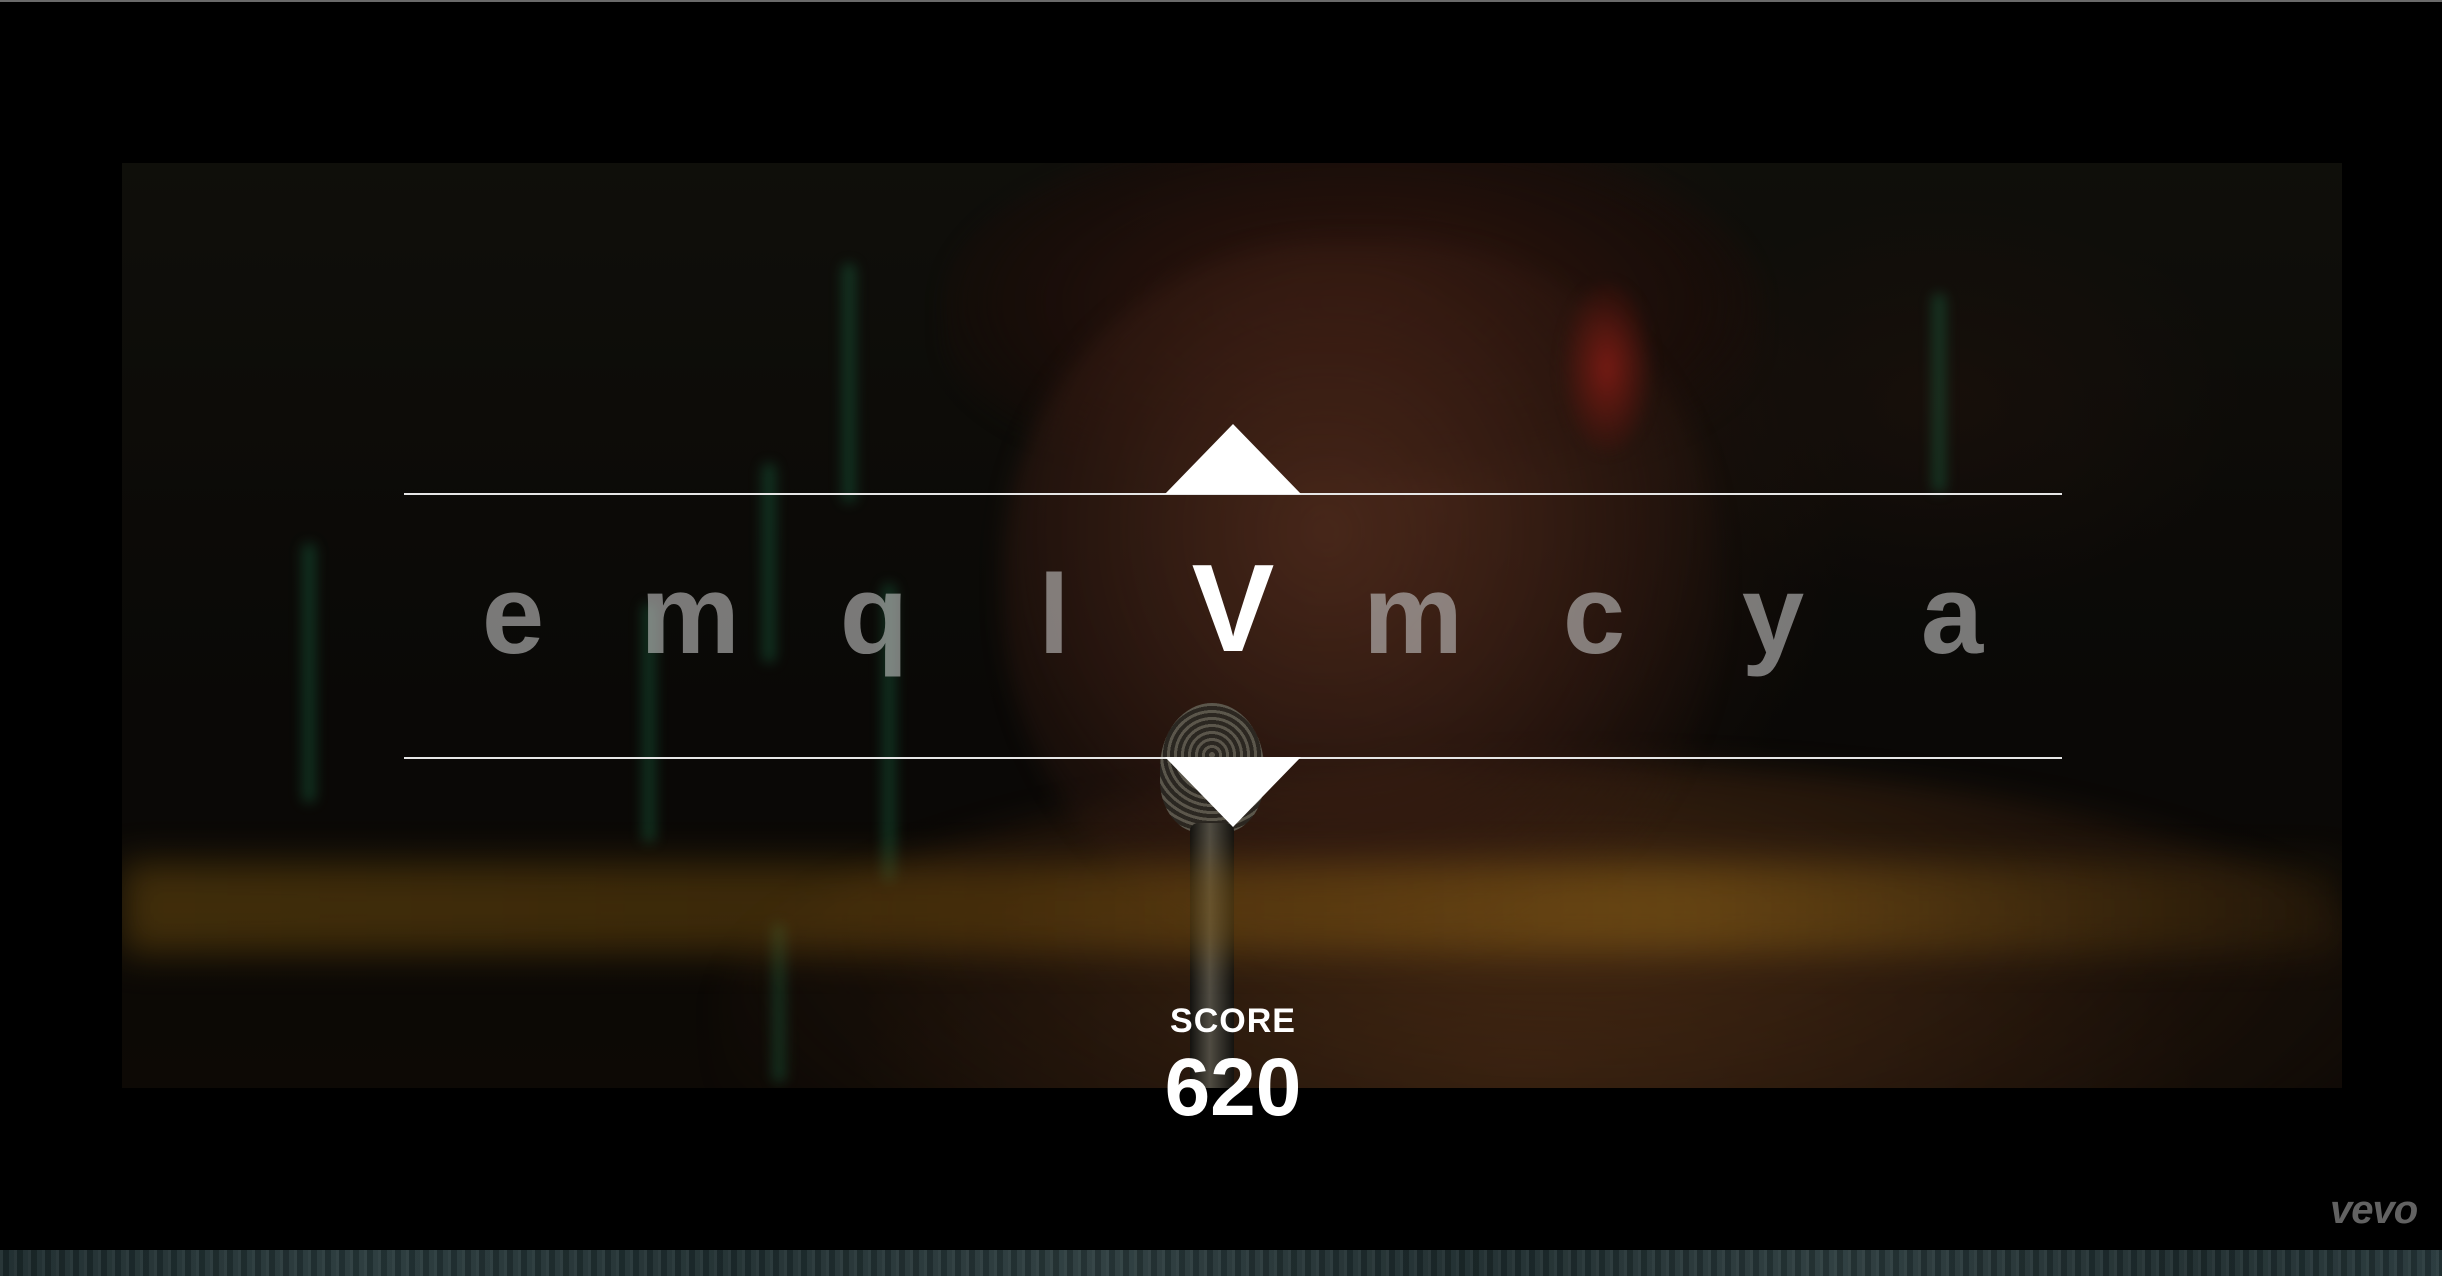  Describe the element at coordinates (2374, 1210) in the screenshot. I see `vevo-watermark: vevo` at that location.